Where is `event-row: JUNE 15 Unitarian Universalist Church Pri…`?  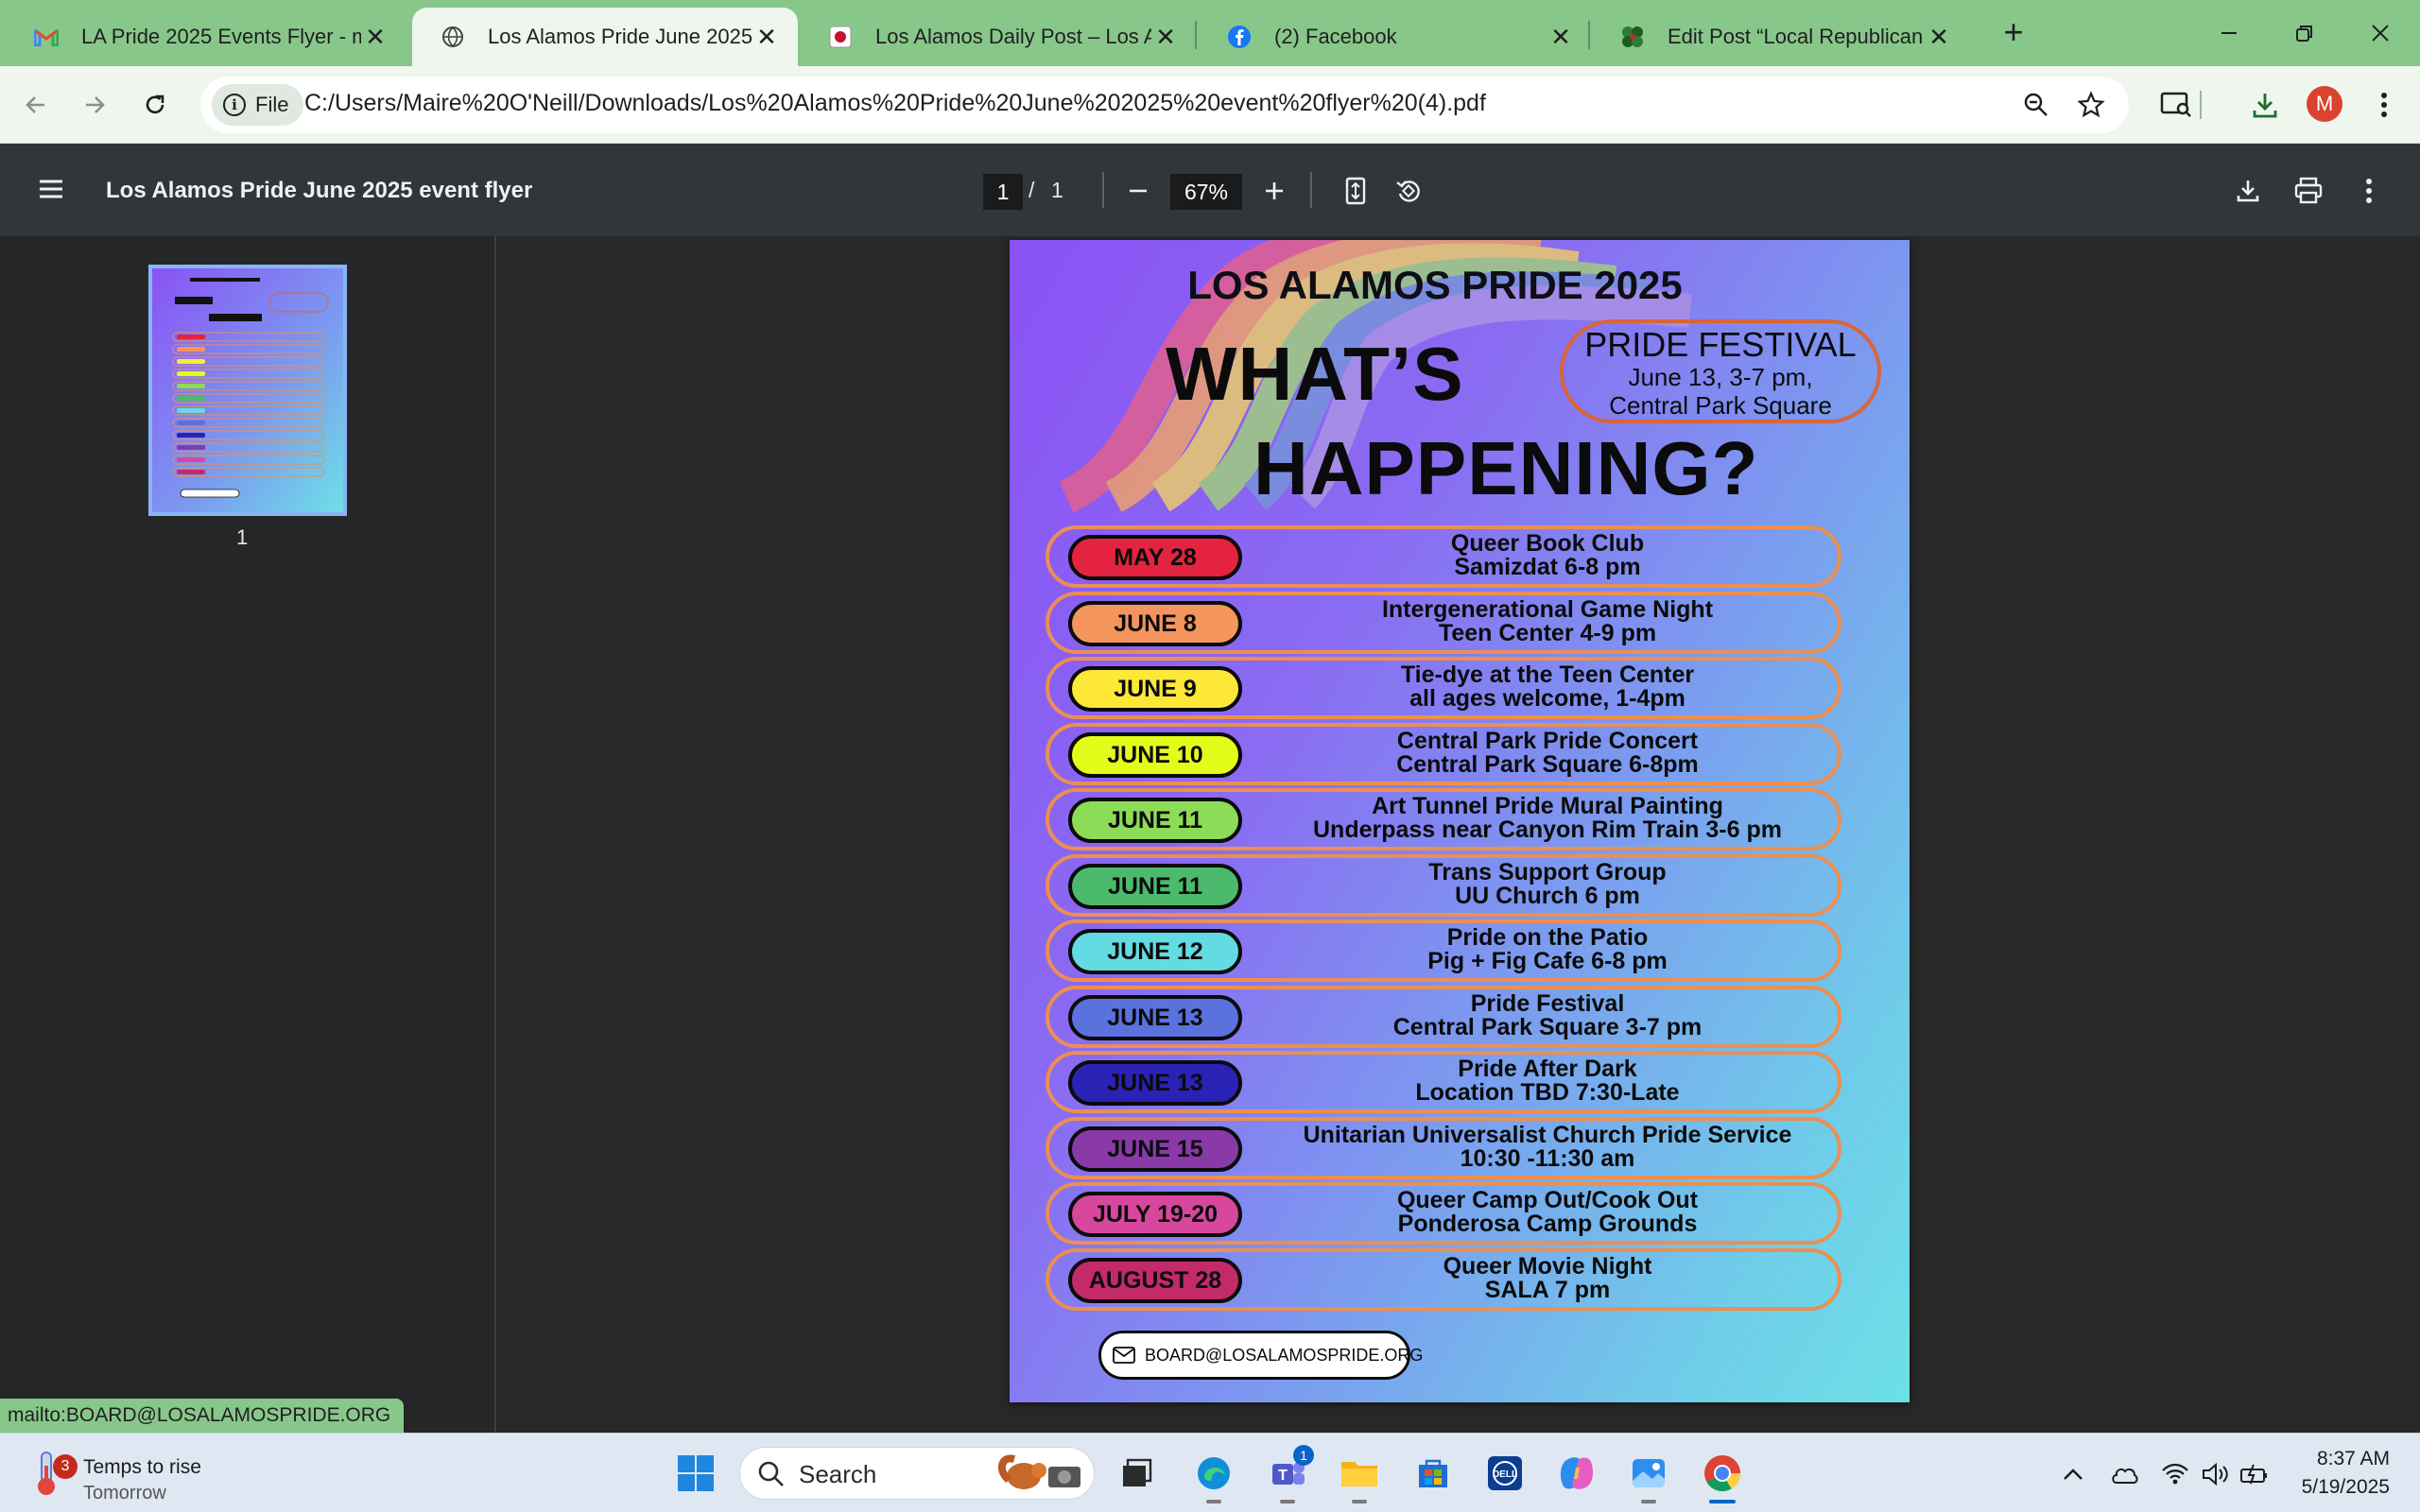
event-row: JUNE 15 Unitarian Universalist Church Pri… is located at coordinates (1443, 1147).